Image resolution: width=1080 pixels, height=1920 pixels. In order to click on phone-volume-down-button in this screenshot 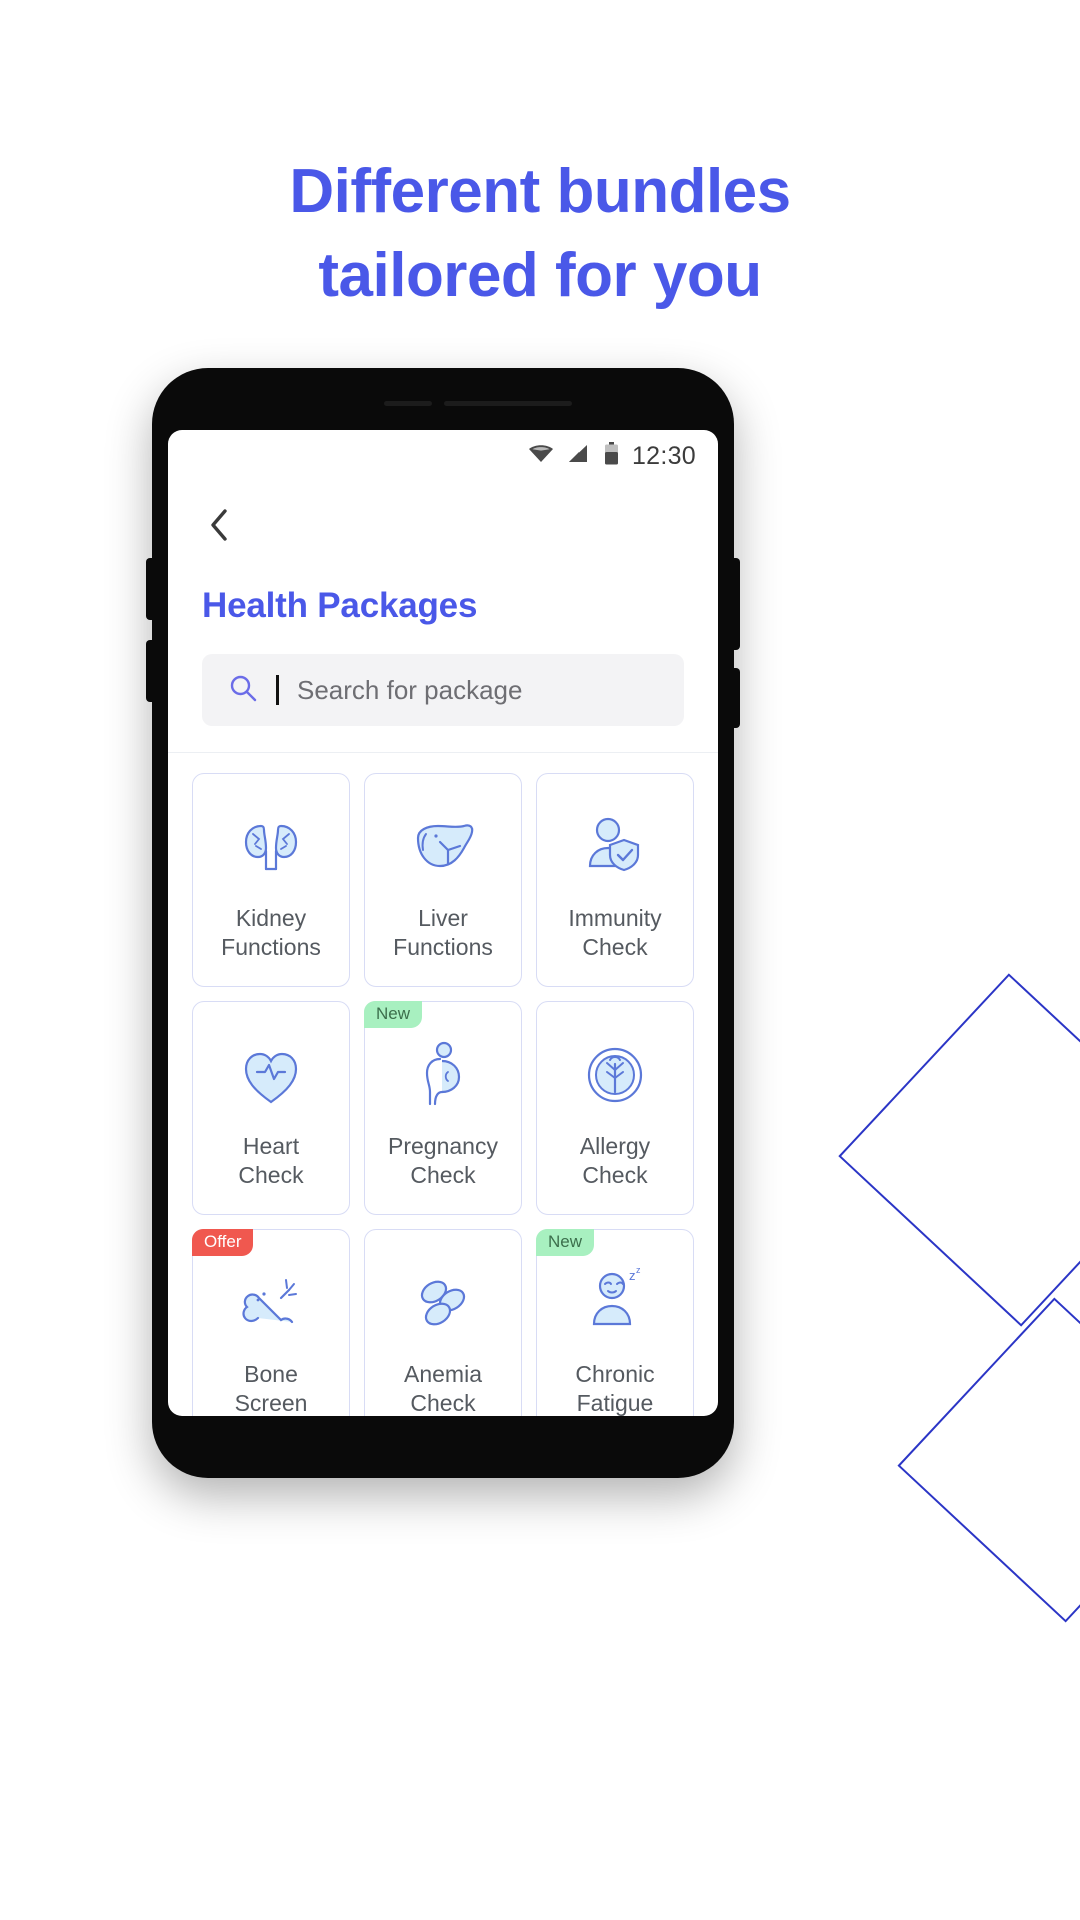, I will do `click(150, 671)`.